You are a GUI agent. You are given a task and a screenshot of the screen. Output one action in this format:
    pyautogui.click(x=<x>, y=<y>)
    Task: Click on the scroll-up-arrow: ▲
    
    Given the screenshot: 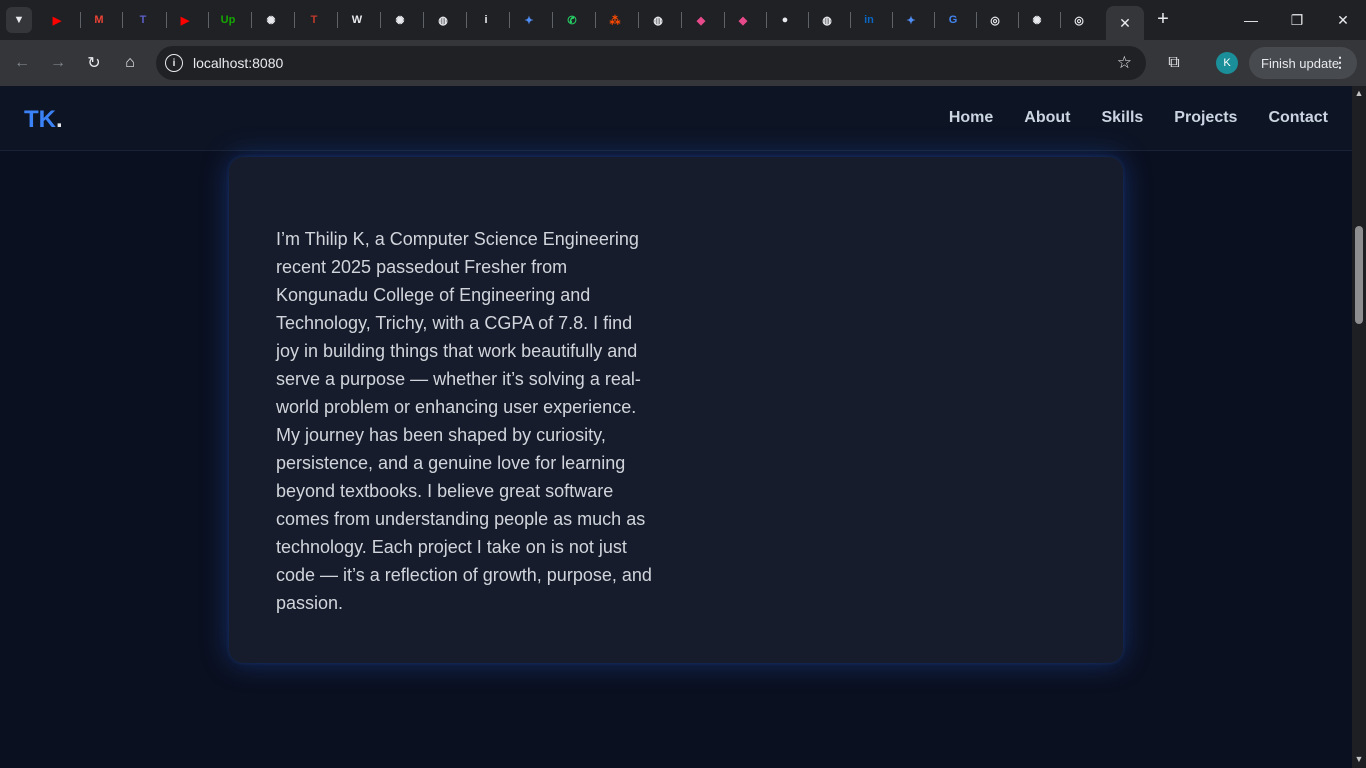 What is the action you would take?
    pyautogui.click(x=1359, y=94)
    